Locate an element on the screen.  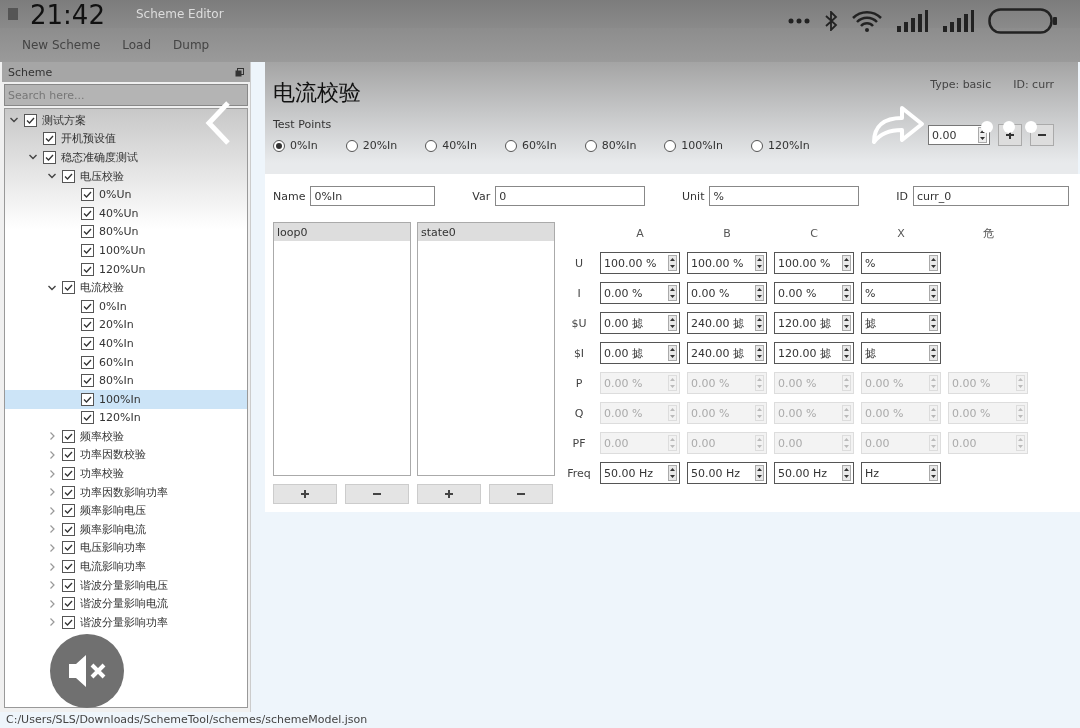
tree-item: 功率因数校验 is located at coordinates (126, 455).